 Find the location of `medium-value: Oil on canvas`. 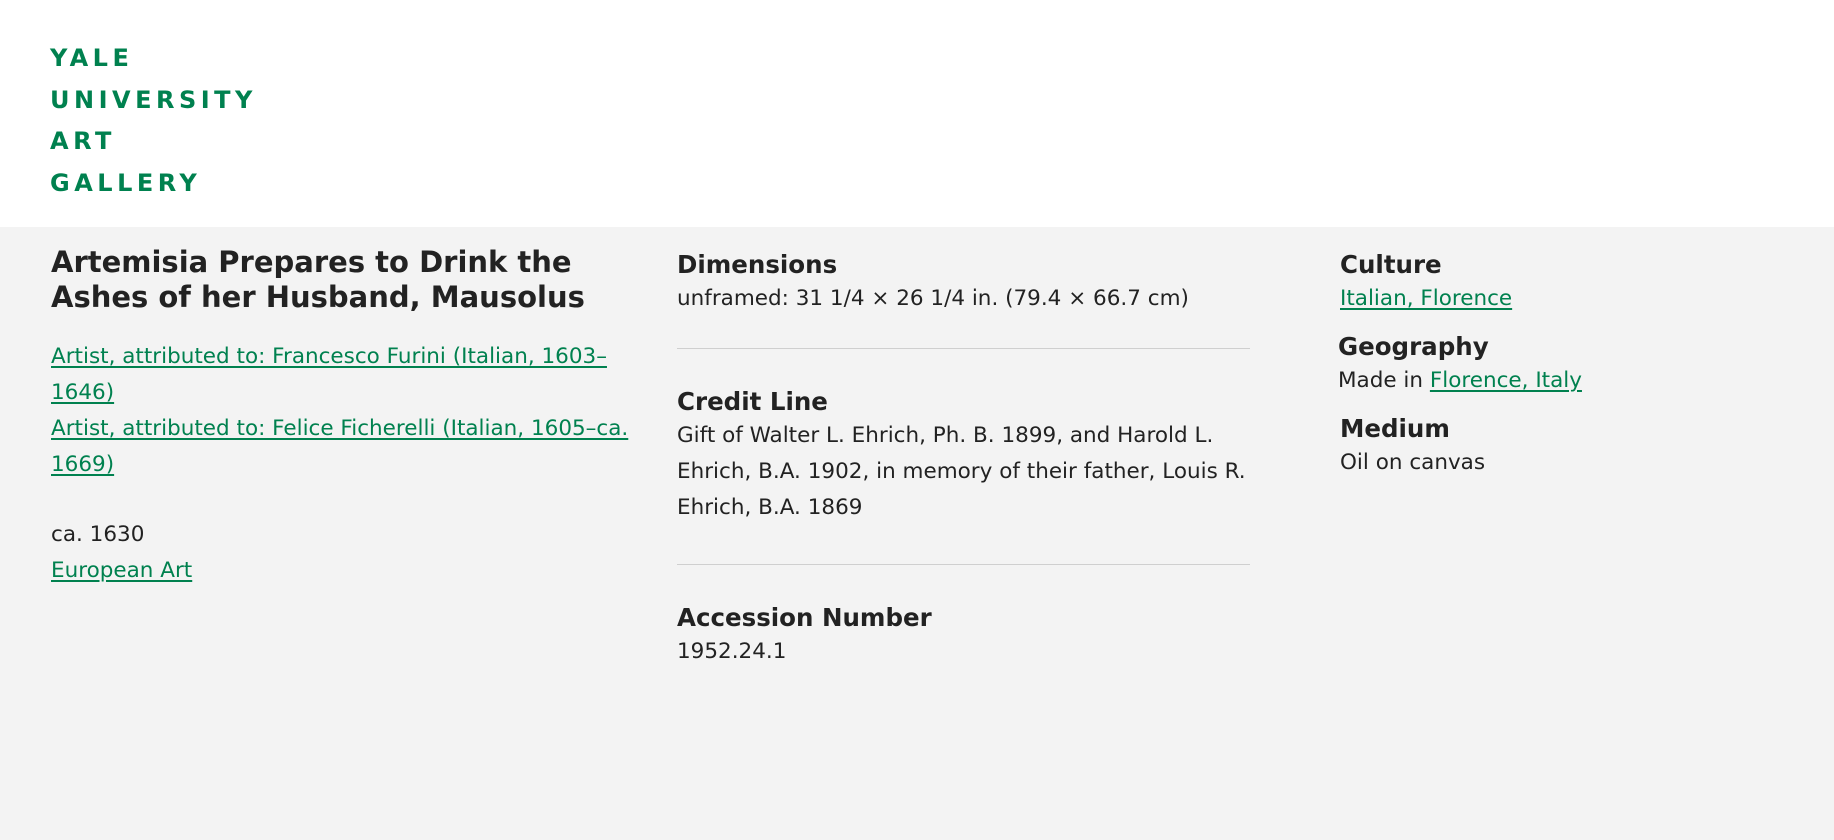

medium-value: Oil on canvas is located at coordinates (1413, 462).